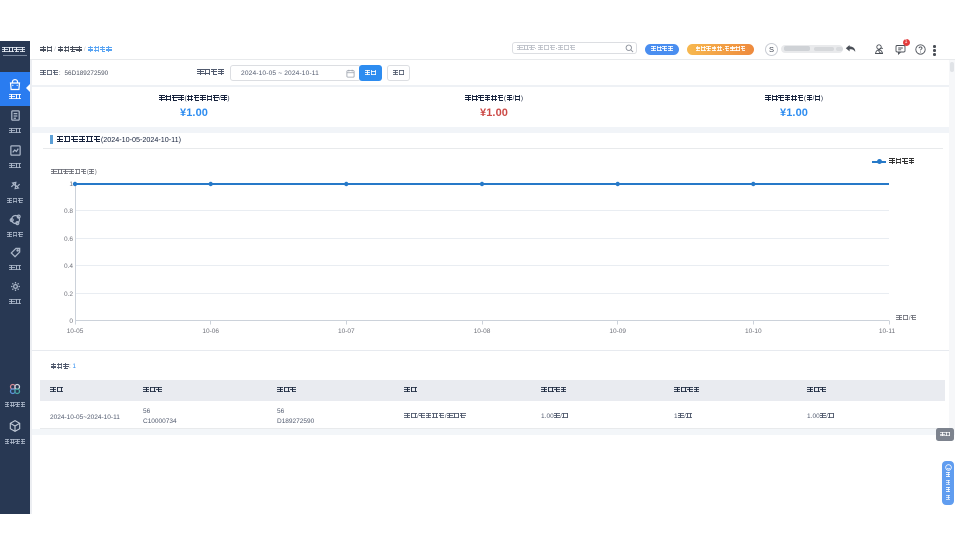  I want to click on svg-text: 0.4, so click(68, 266).